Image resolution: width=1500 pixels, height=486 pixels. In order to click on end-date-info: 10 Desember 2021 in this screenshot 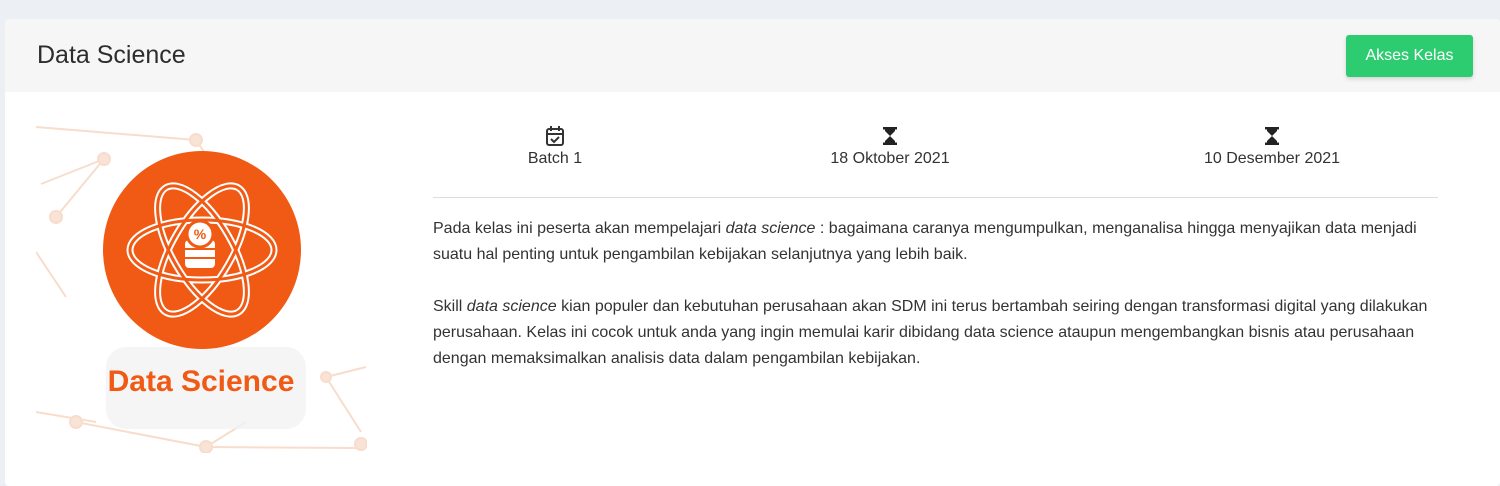, I will do `click(1272, 147)`.